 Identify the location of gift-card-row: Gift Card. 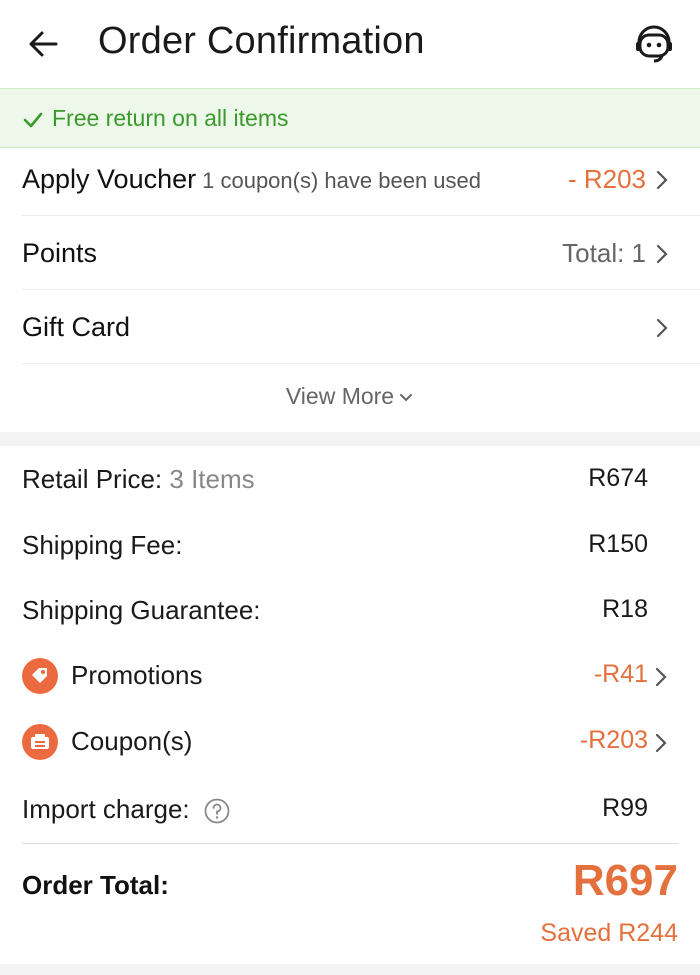
(361, 327).